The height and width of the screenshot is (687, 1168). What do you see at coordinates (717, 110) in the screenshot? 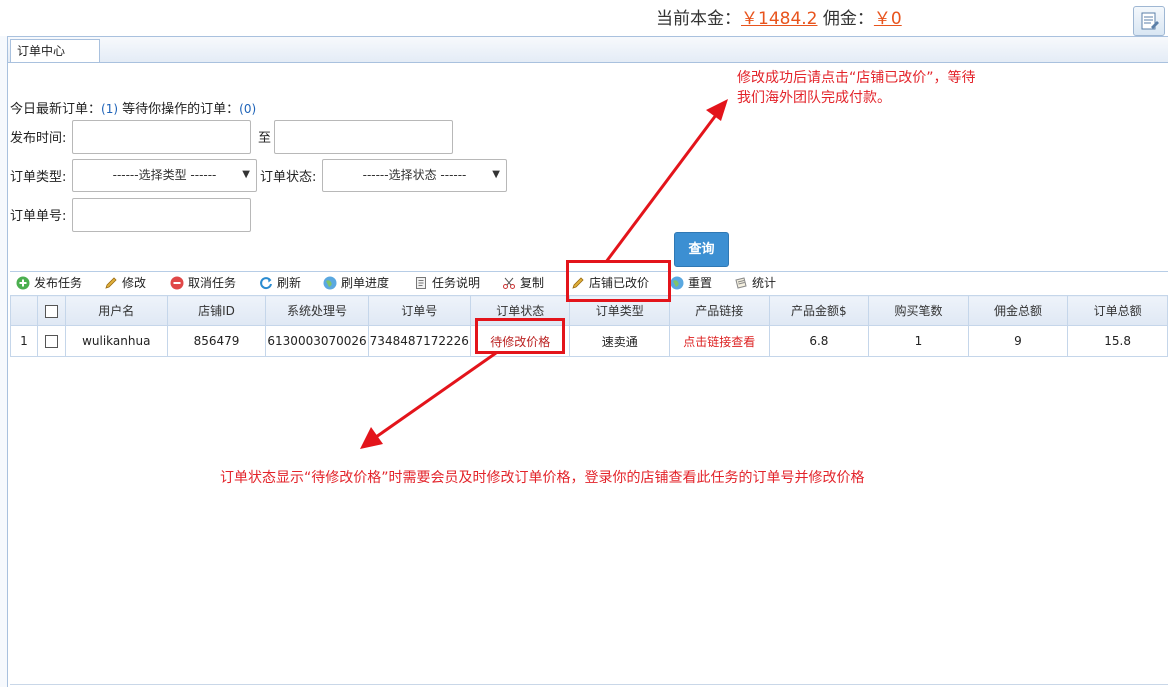
I see `arrow-up-head` at bounding box center [717, 110].